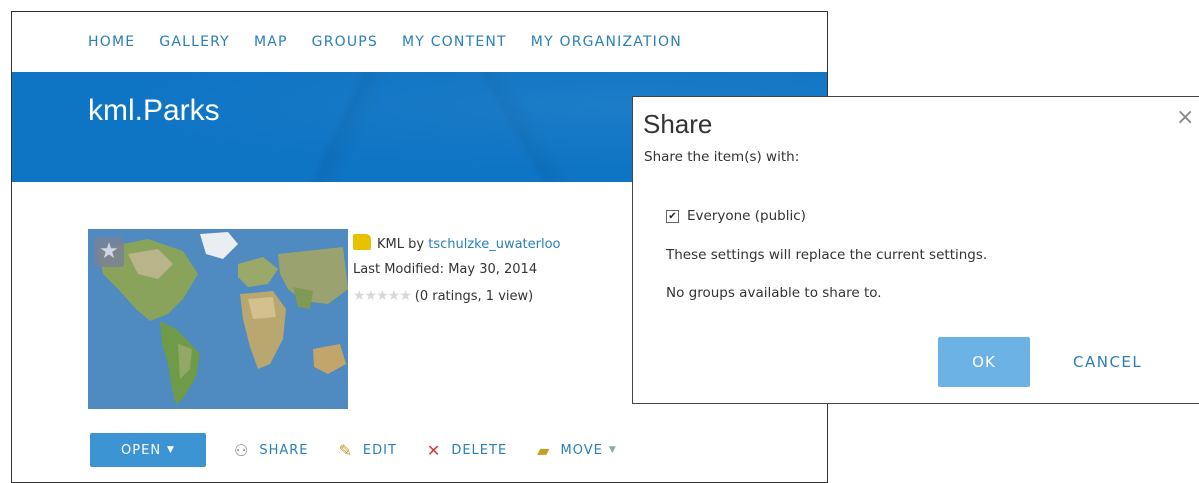  I want to click on dialog-title: Share, so click(678, 124).